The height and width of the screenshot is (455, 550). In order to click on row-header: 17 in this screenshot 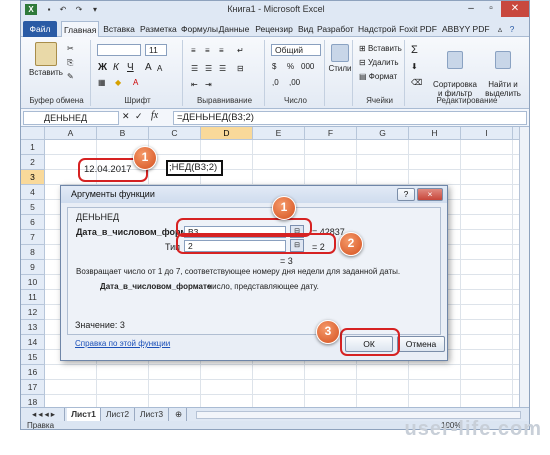, I will do `click(33, 387)`.